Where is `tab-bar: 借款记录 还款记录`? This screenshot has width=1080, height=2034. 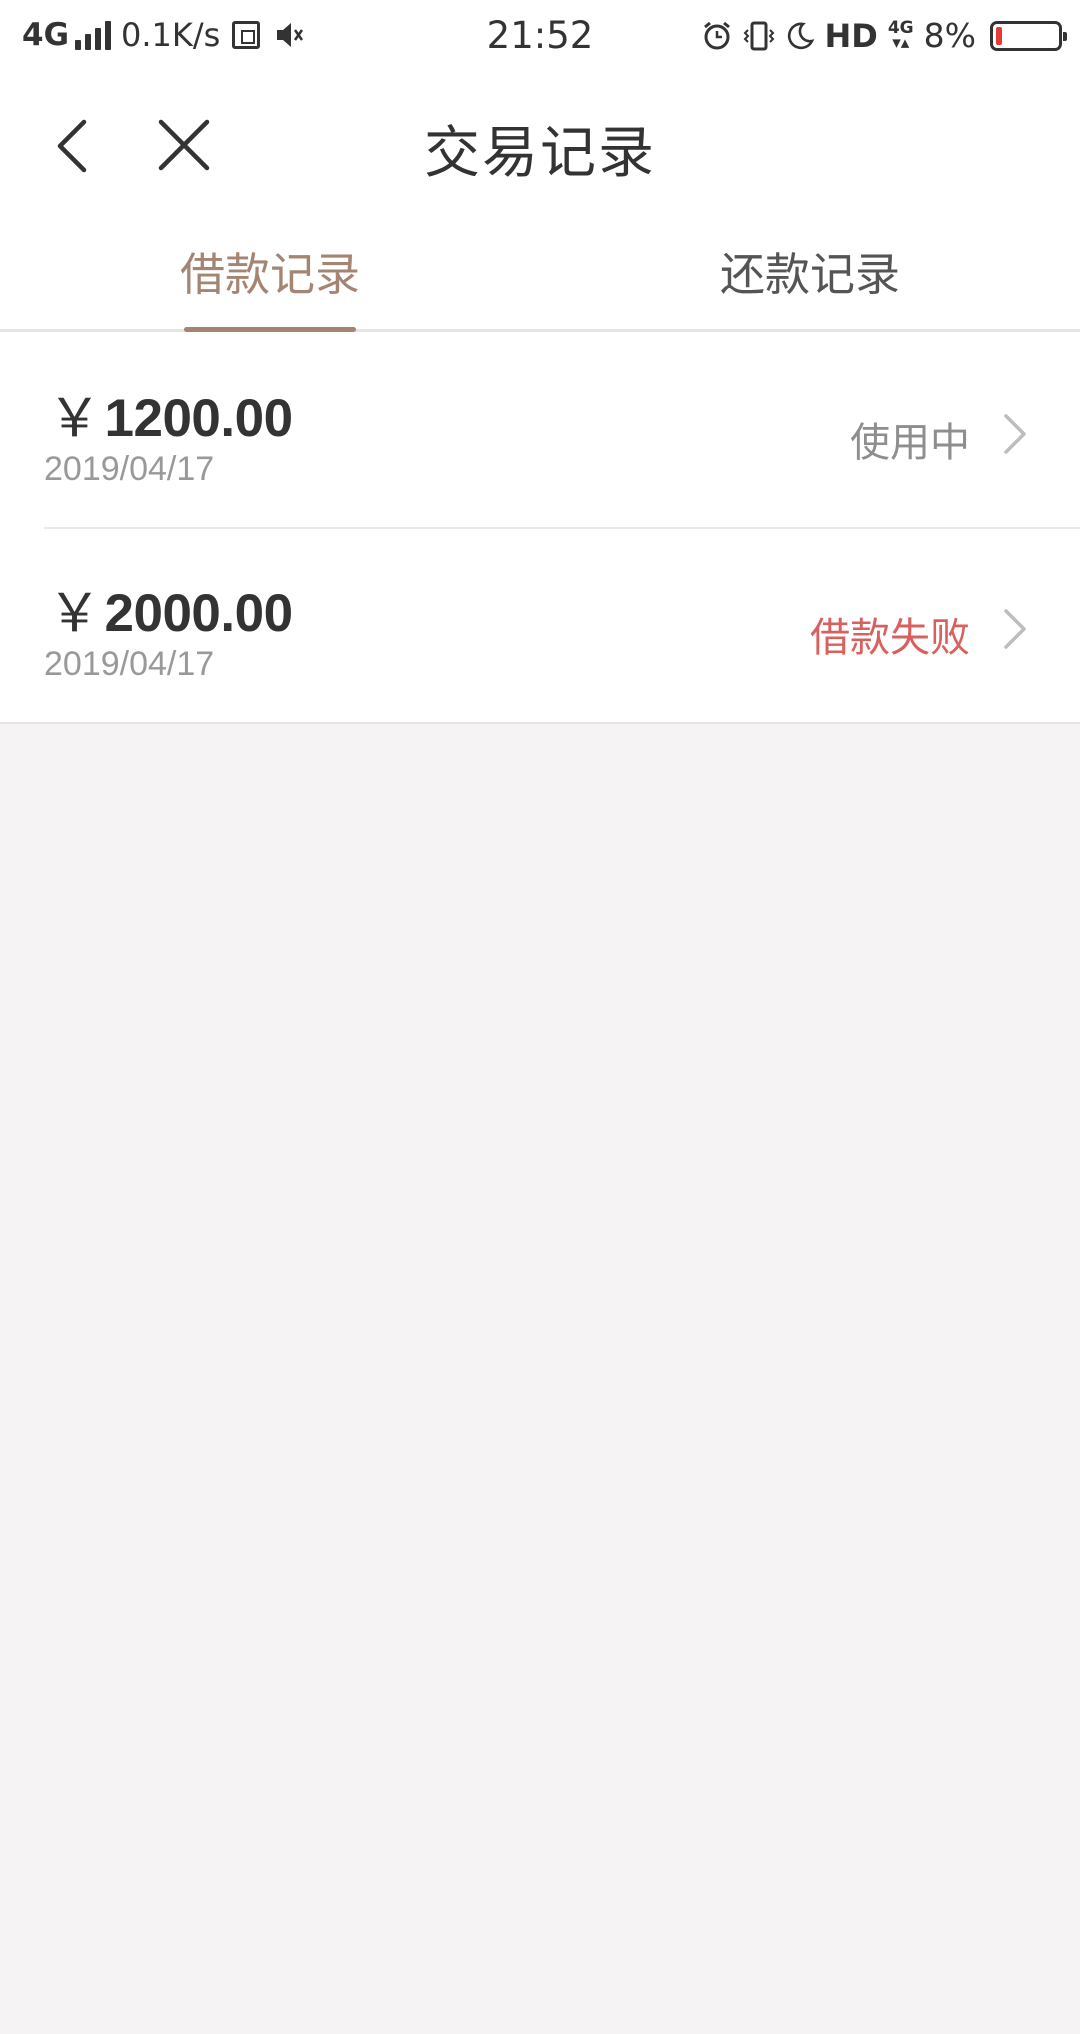 tab-bar: 借款记录 还款记录 is located at coordinates (540, 271).